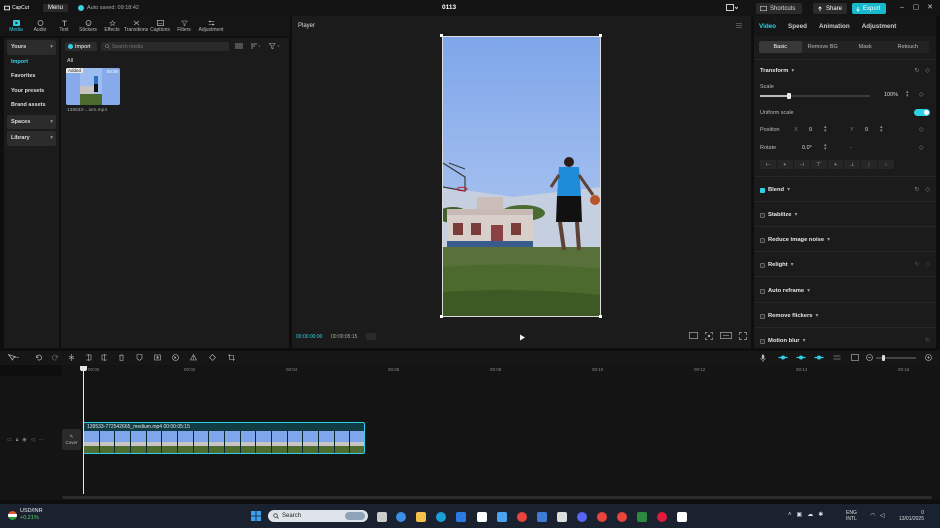 The width and height of the screenshot is (940, 528). What do you see at coordinates (40, 28) in the screenshot?
I see `tool-audio: Audio` at bounding box center [40, 28].